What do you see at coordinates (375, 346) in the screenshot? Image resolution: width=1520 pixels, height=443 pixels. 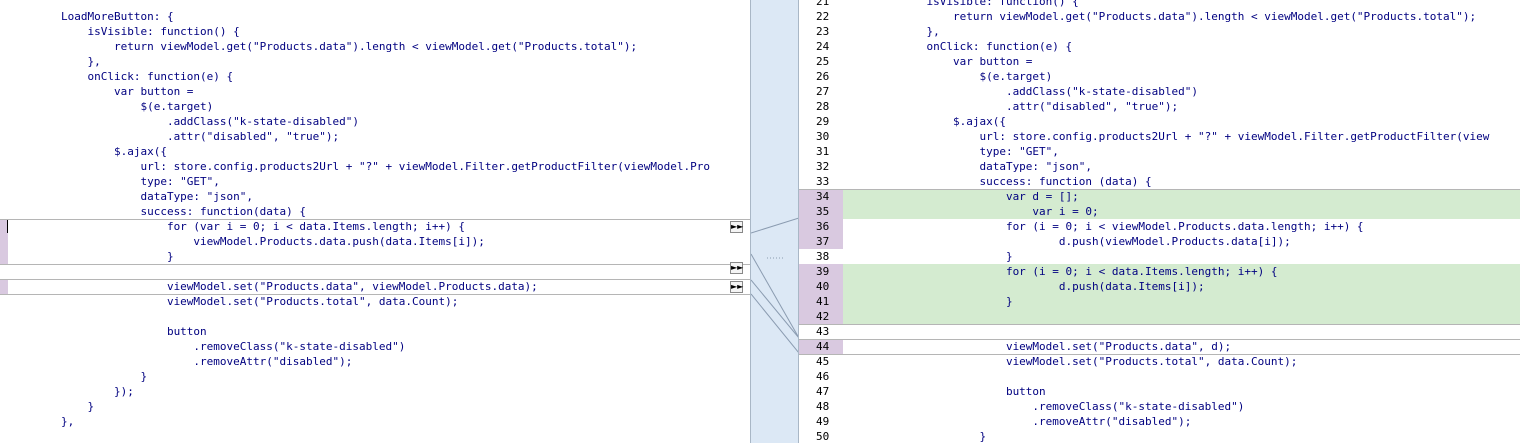 I see `code-line: .removeClass("k-state-disabled")` at bounding box center [375, 346].